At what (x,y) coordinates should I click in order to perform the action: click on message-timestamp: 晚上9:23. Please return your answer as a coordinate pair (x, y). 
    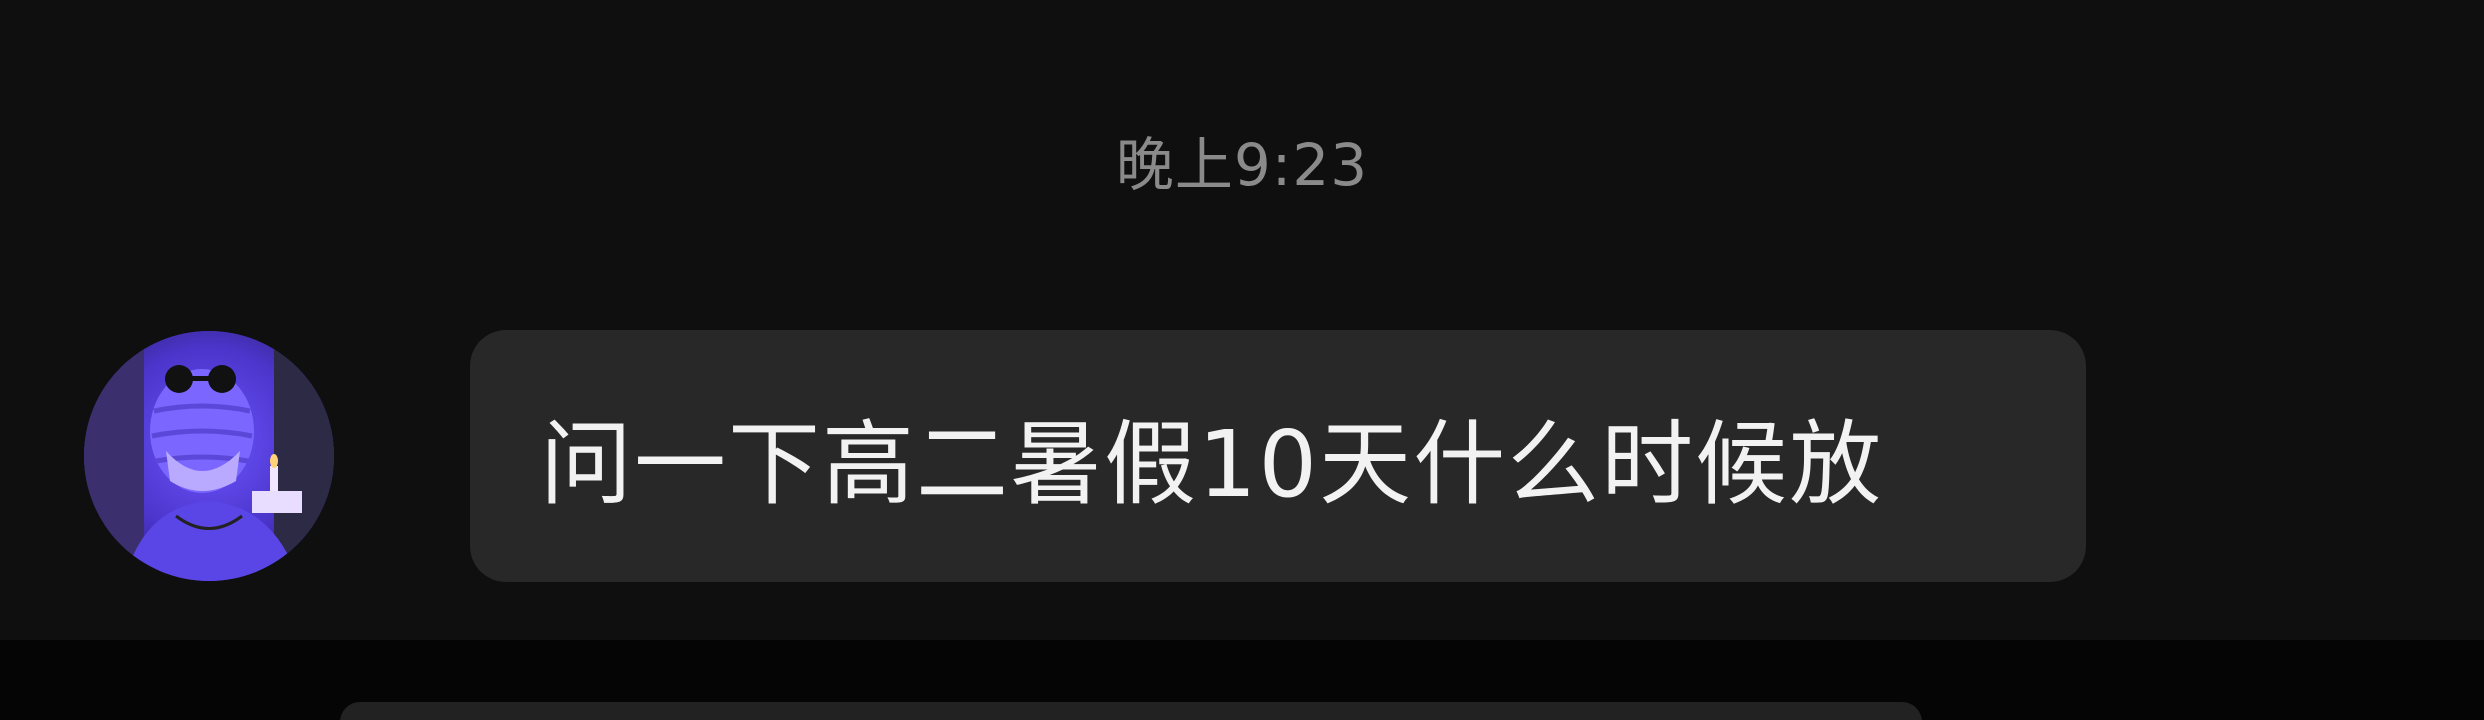
    Looking at the image, I should click on (1242, 165).